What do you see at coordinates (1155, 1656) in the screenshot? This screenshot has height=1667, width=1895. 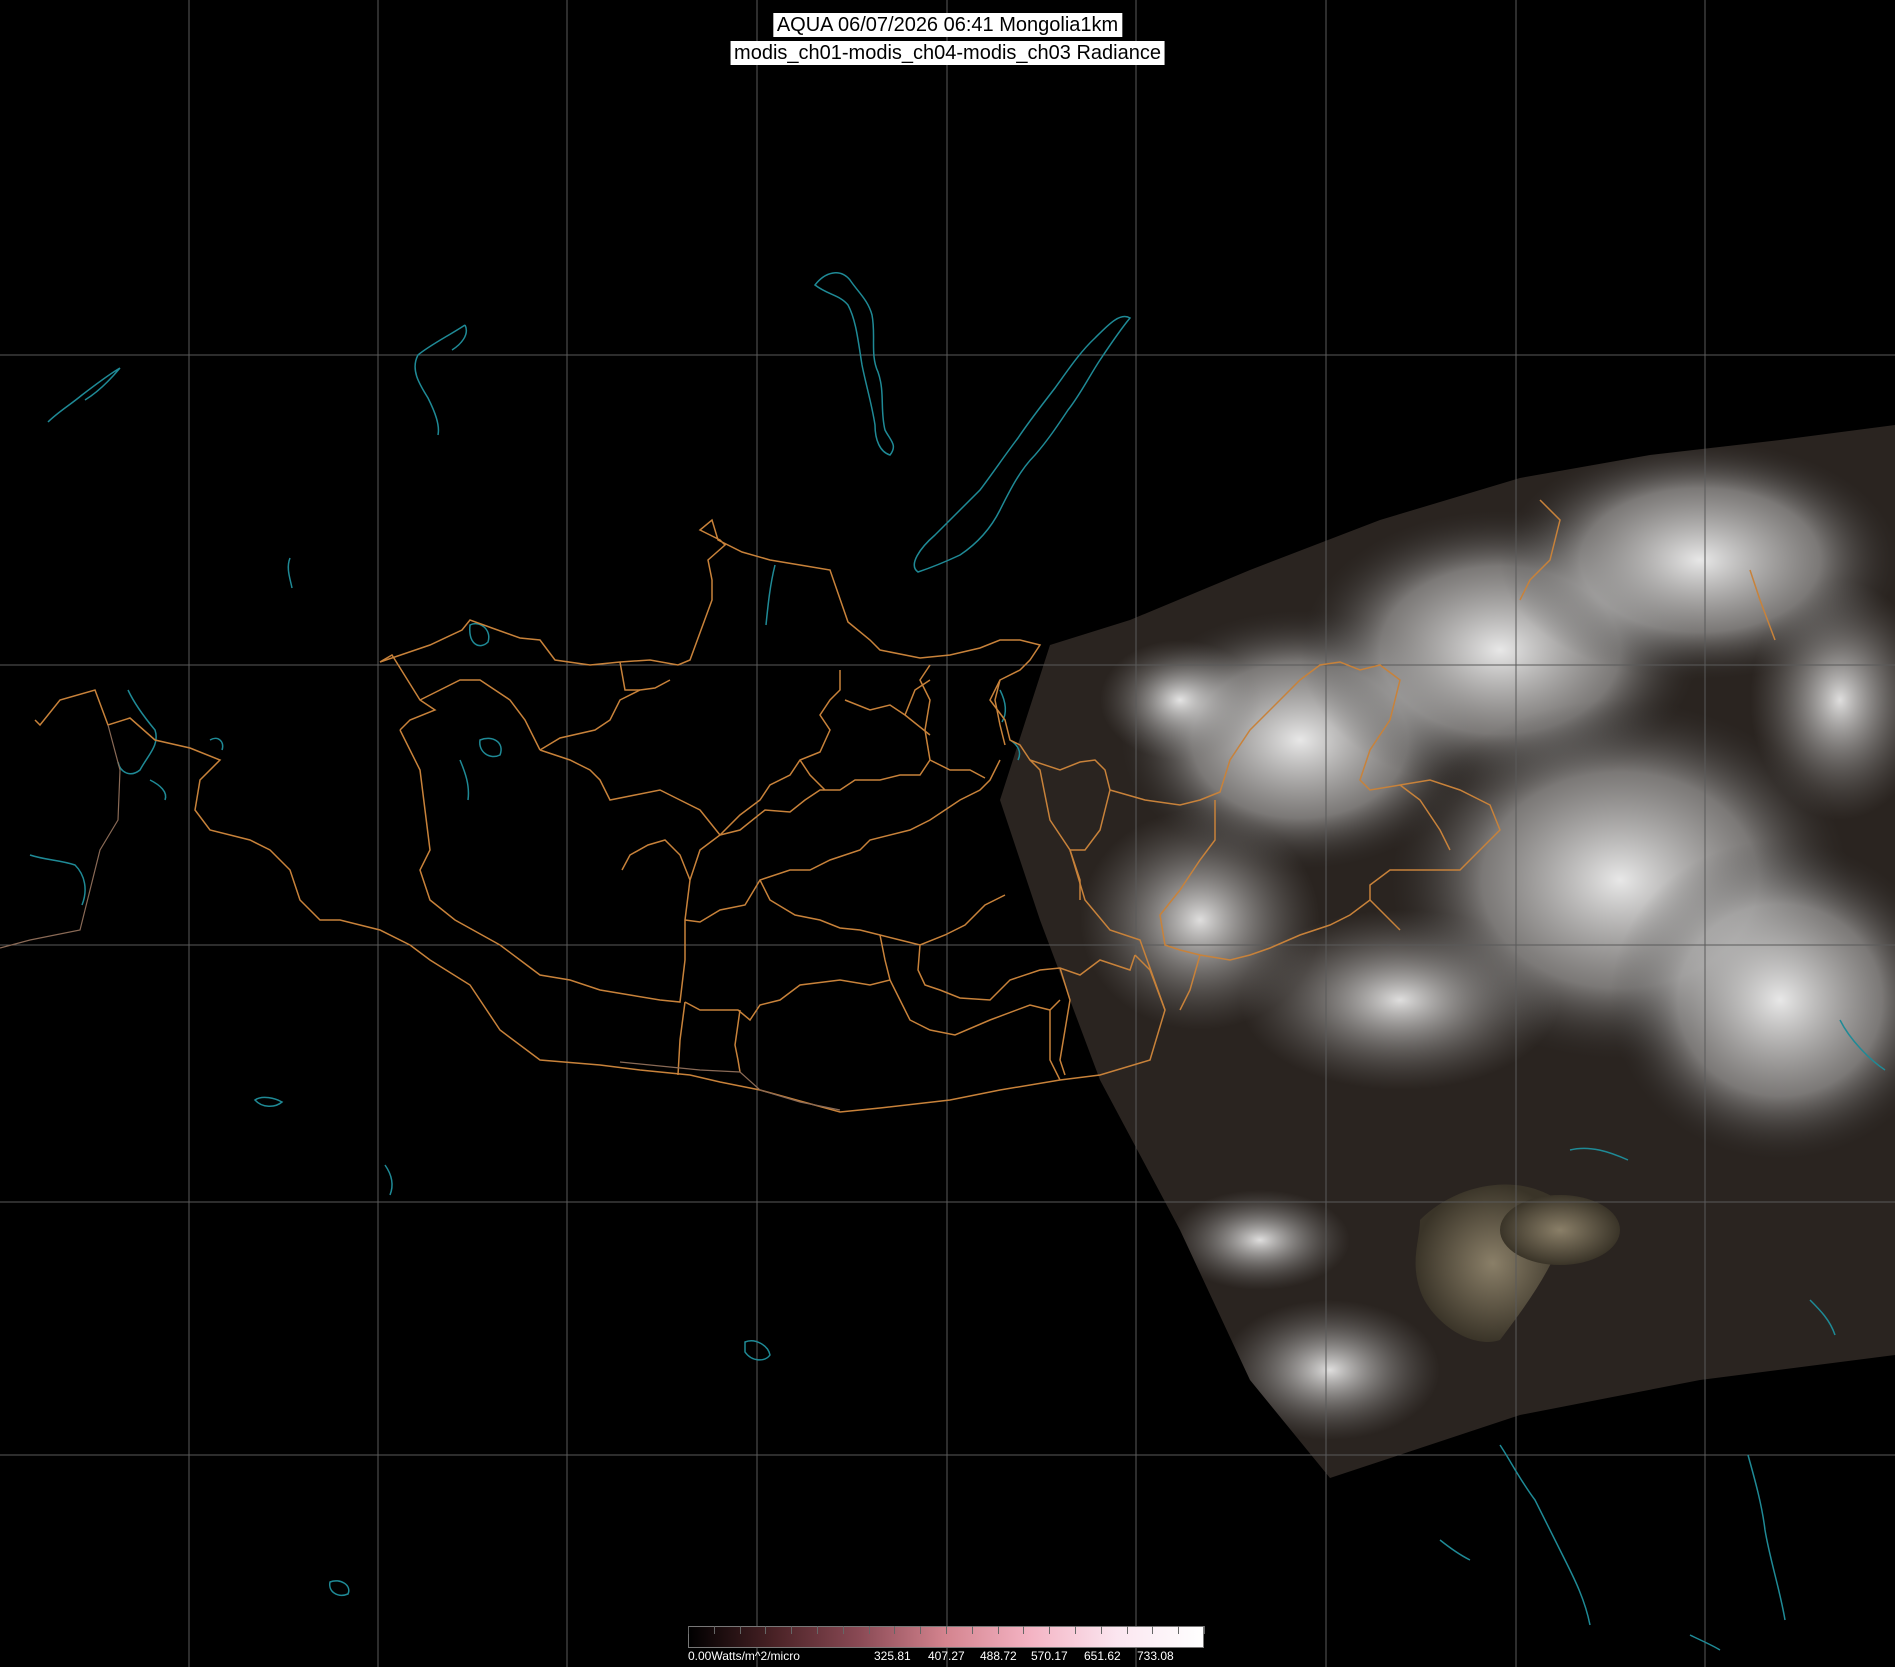 I see `colorbar-tick-label: 733.08` at bounding box center [1155, 1656].